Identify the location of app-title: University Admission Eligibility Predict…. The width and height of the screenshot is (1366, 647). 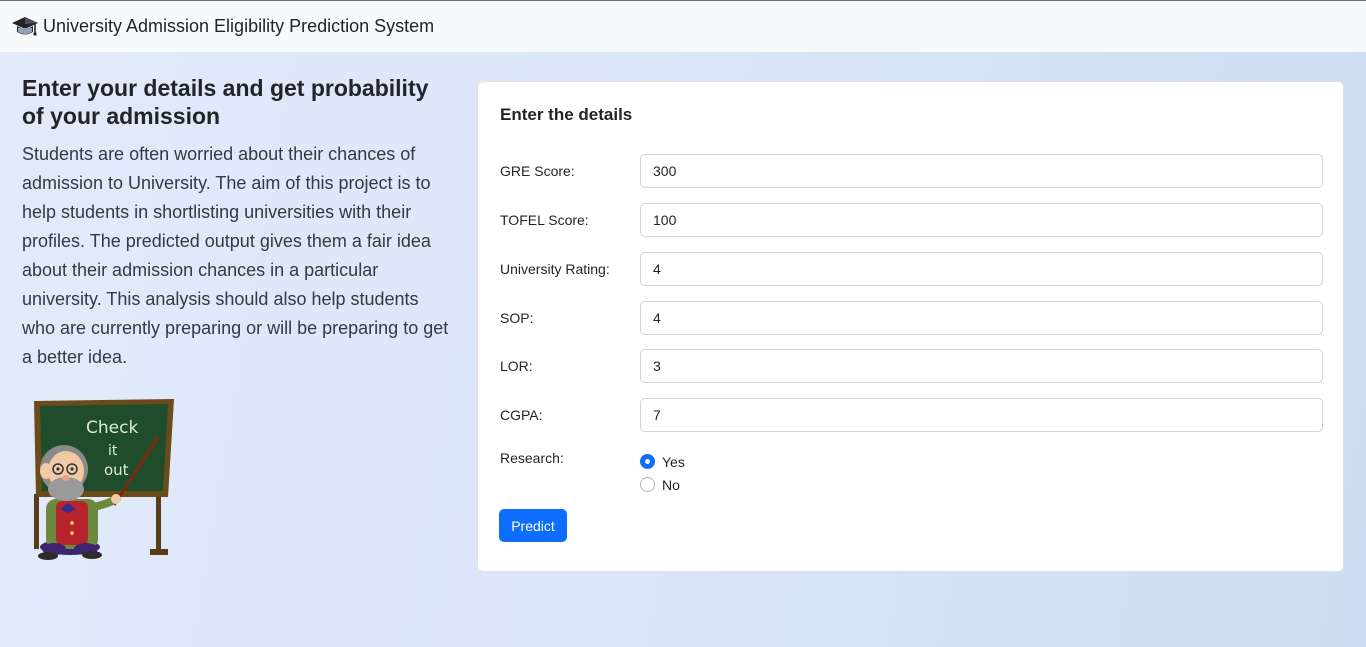
(238, 26).